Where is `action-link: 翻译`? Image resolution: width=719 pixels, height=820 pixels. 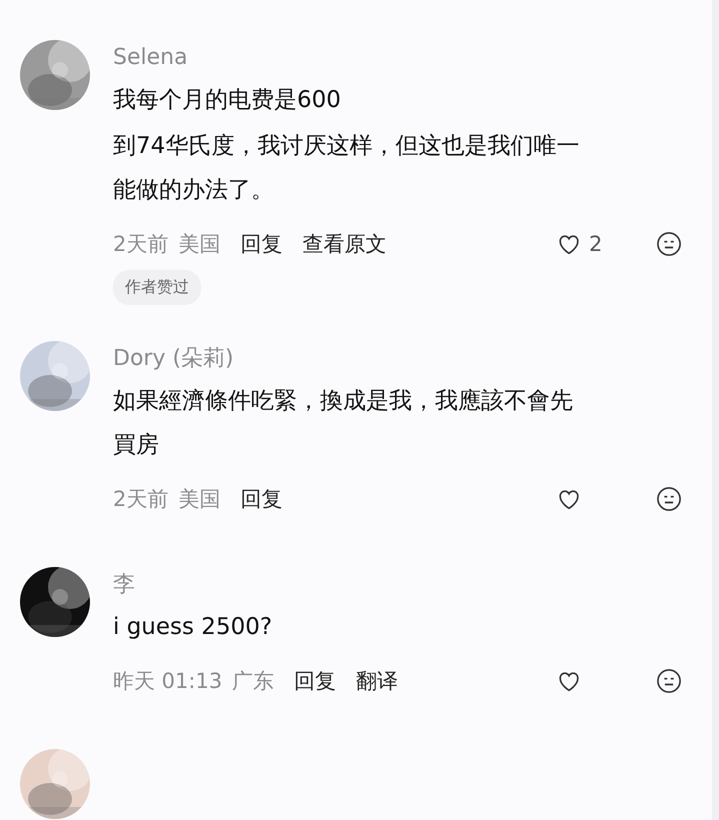 action-link: 翻译 is located at coordinates (377, 681).